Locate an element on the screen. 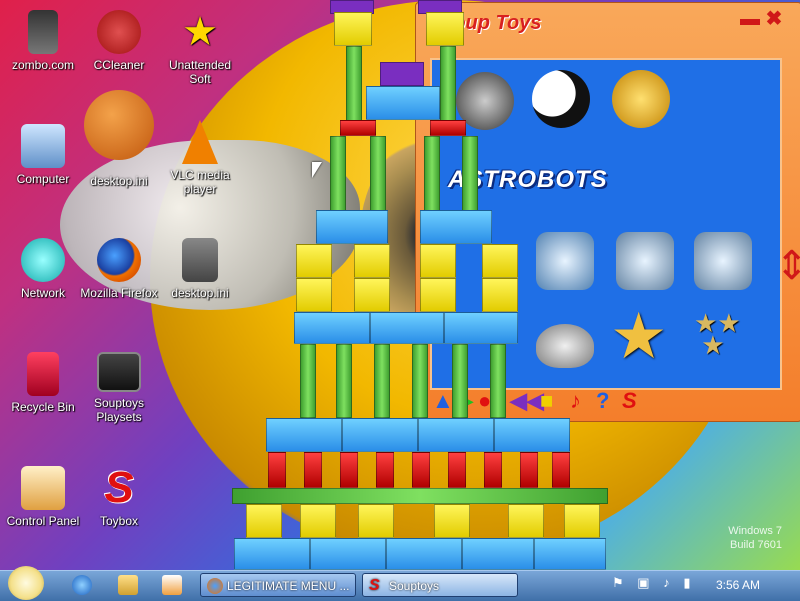 Image resolution: width=800 pixels, height=601 pixels. desktop-icon-desktop-ini-1: desktop.ini is located at coordinates (119, 139).